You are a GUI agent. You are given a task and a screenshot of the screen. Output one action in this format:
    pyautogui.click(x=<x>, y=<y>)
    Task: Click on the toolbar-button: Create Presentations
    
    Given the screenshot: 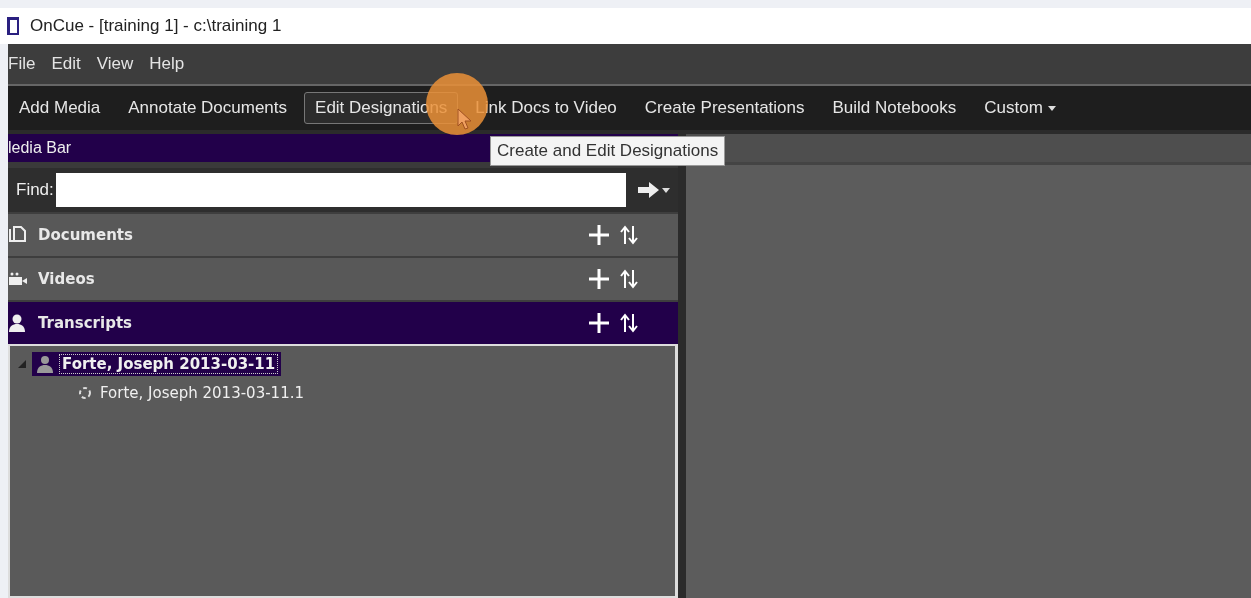 What is the action you would take?
    pyautogui.click(x=724, y=108)
    